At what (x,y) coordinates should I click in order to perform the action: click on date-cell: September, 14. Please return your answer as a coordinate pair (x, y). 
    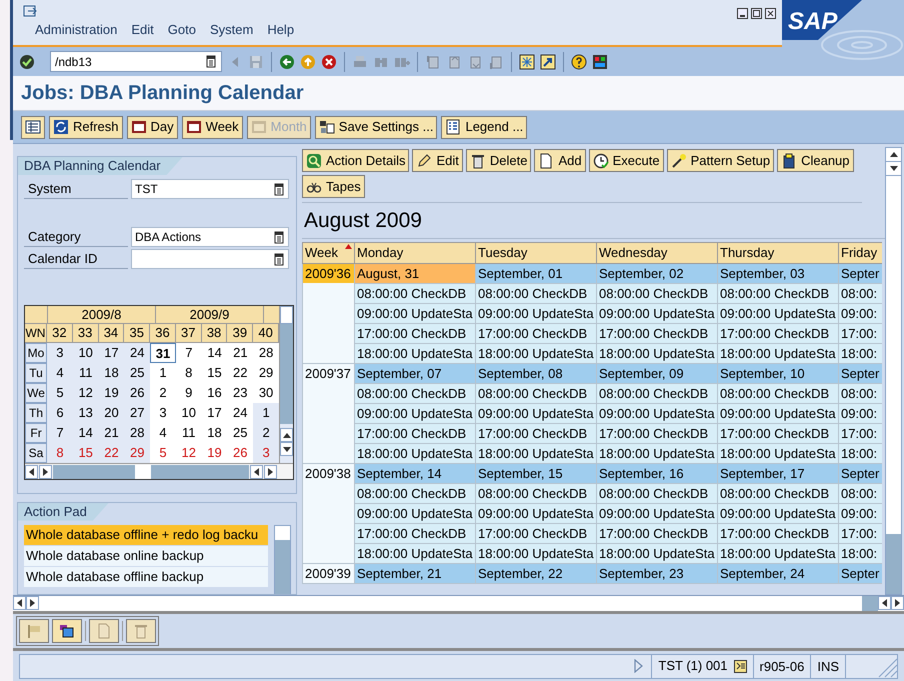
    Looking at the image, I should click on (415, 474).